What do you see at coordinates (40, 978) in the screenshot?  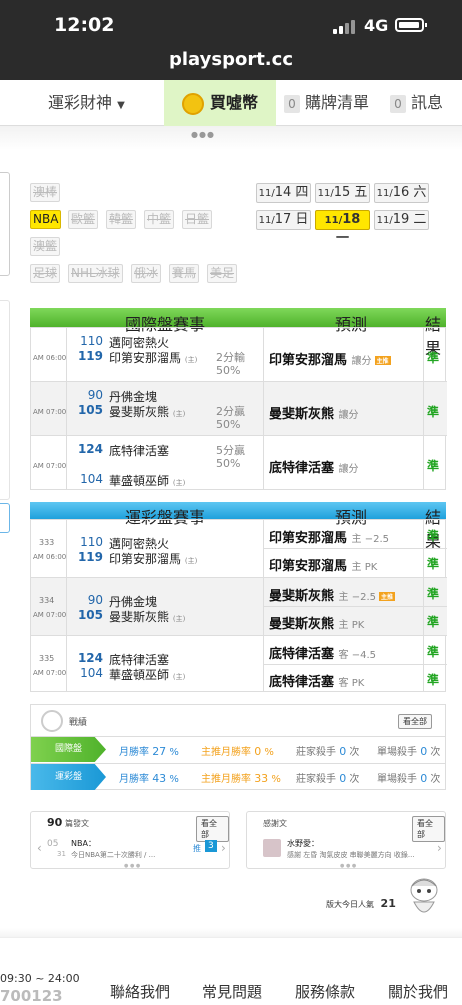 I see `service-hours: 09:30 ~ 24:00` at bounding box center [40, 978].